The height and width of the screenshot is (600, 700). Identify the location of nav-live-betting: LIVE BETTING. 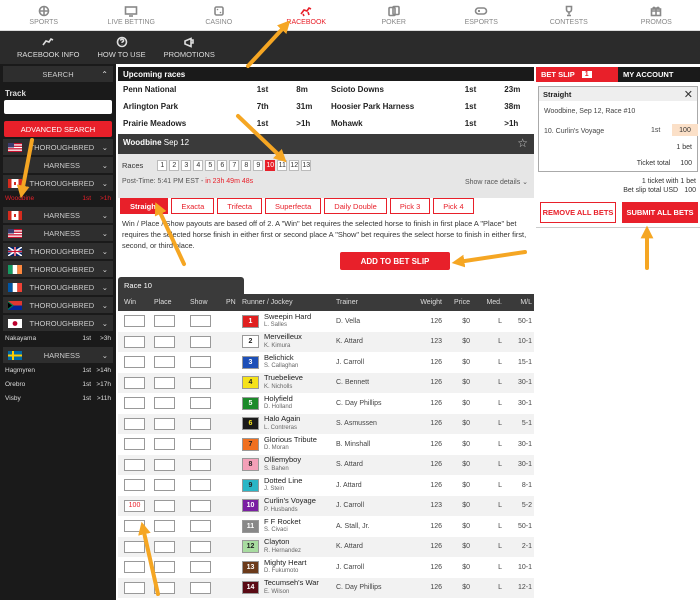
(132, 15).